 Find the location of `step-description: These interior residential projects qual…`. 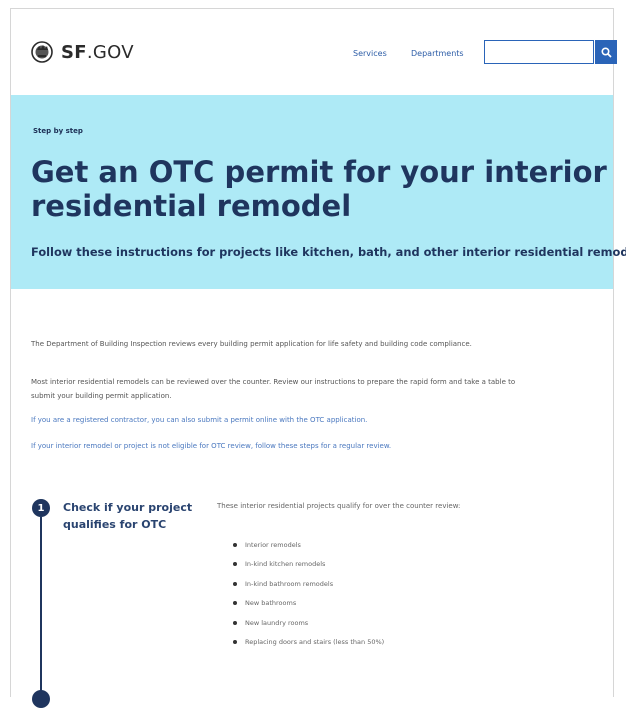

step-description: These interior residential projects qual… is located at coordinates (339, 506).